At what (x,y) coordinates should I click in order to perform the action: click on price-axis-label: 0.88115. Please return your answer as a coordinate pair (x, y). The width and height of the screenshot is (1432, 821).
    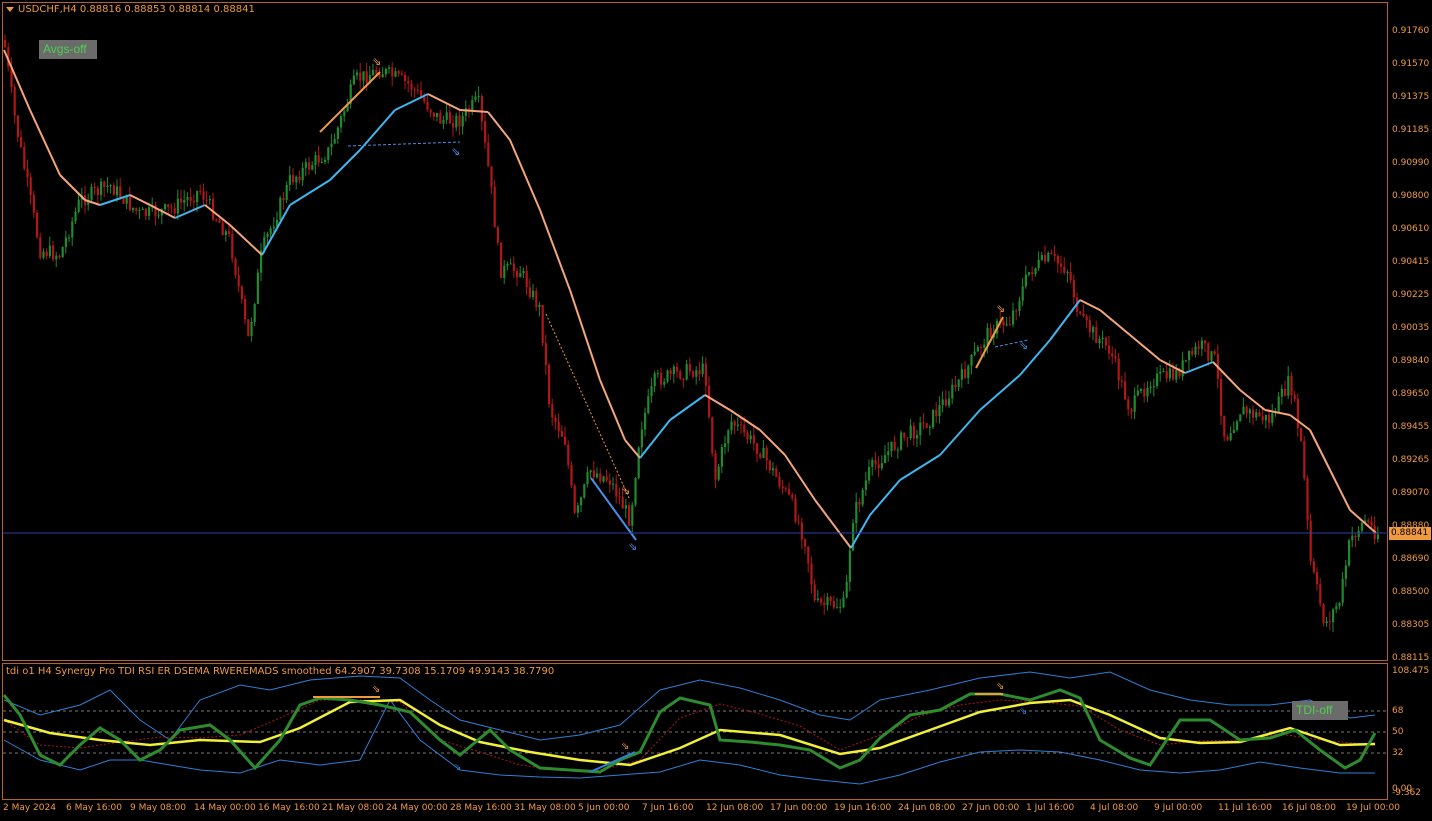
    Looking at the image, I should click on (1411, 658).